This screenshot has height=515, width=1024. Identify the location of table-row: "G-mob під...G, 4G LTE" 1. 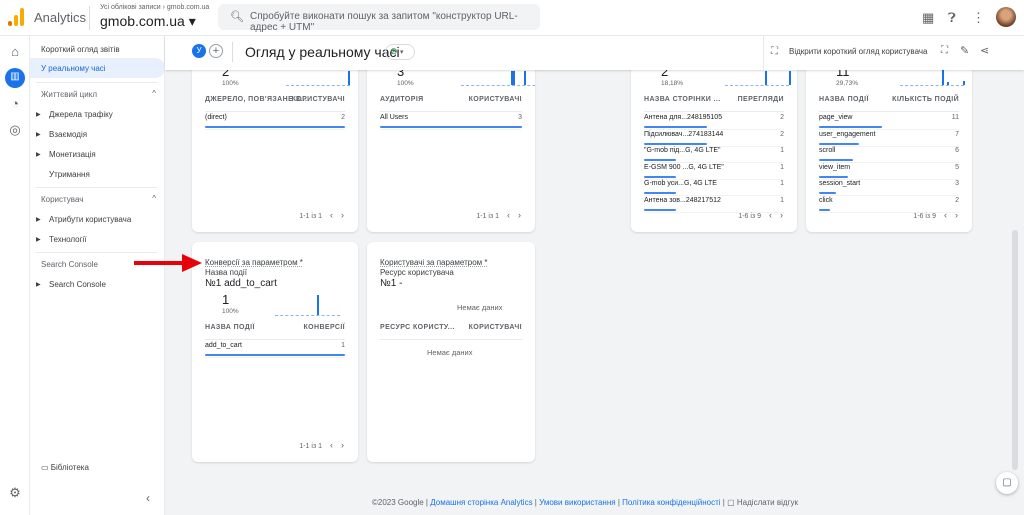
(714, 155).